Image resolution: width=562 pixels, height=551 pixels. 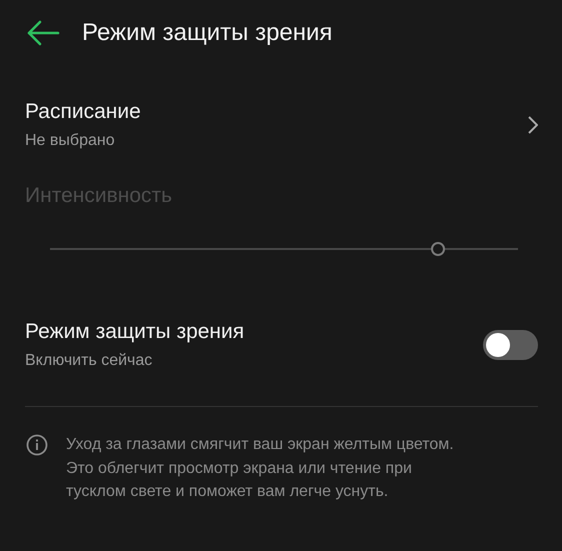 What do you see at coordinates (89, 361) in the screenshot?
I see `eye-mode-subtitle: Включить сейчас` at bounding box center [89, 361].